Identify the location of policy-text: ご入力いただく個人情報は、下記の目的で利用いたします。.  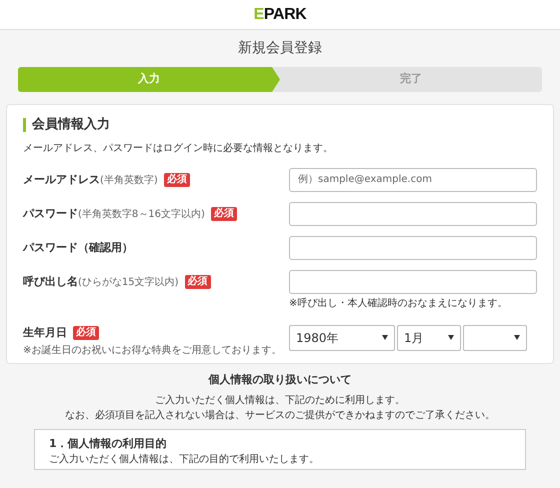
(184, 459).